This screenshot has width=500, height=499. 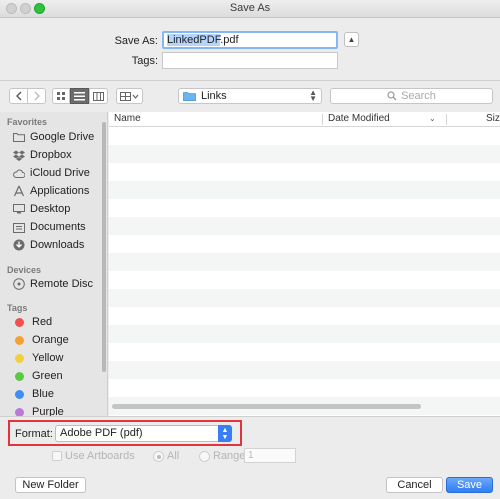 I want to click on horizontal-scrollbar, so click(x=266, y=406).